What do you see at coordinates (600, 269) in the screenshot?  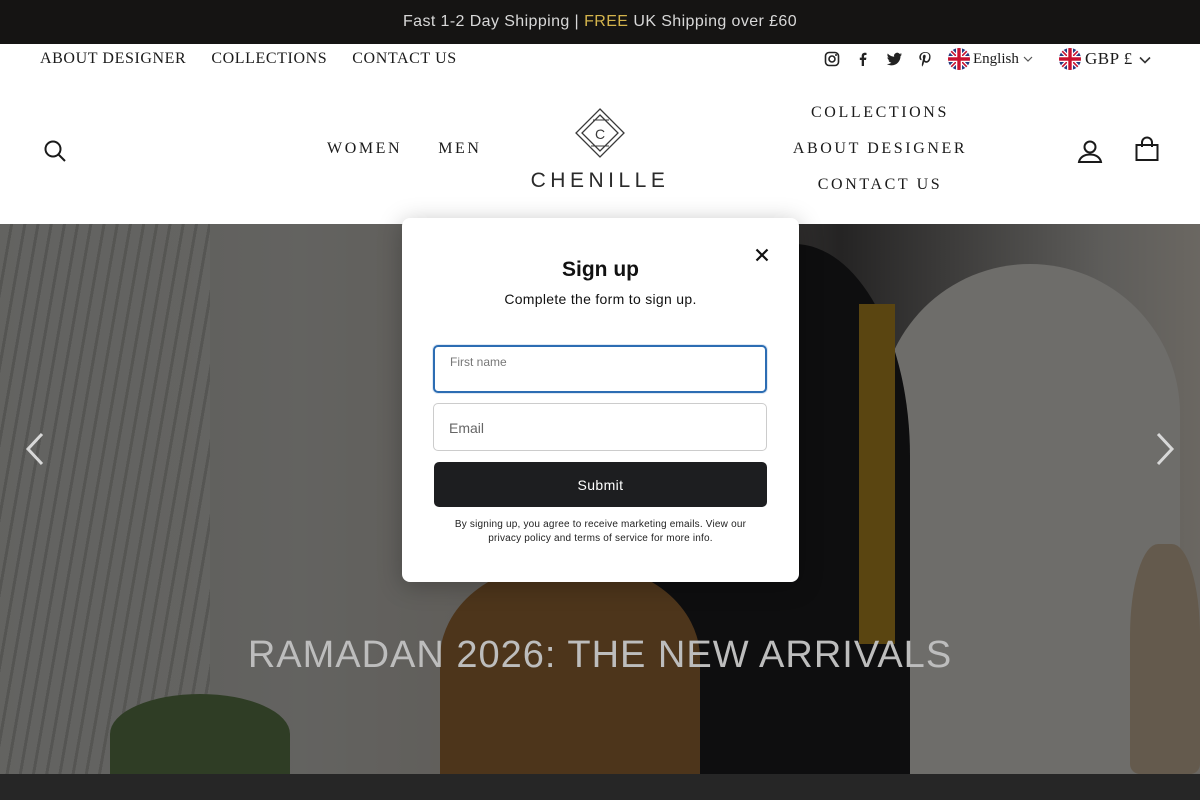 I see `modal-title: Sign up` at bounding box center [600, 269].